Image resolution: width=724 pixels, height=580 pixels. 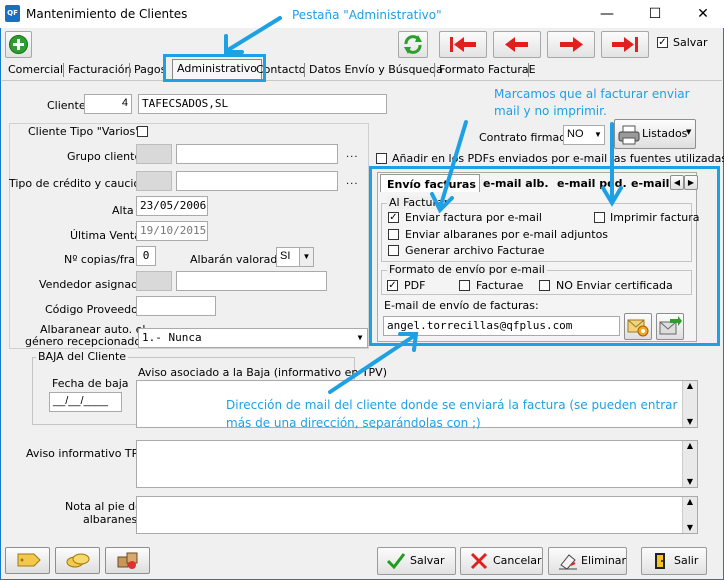 I want to click on annotation-arrow-enviar, so click(x=453, y=165).